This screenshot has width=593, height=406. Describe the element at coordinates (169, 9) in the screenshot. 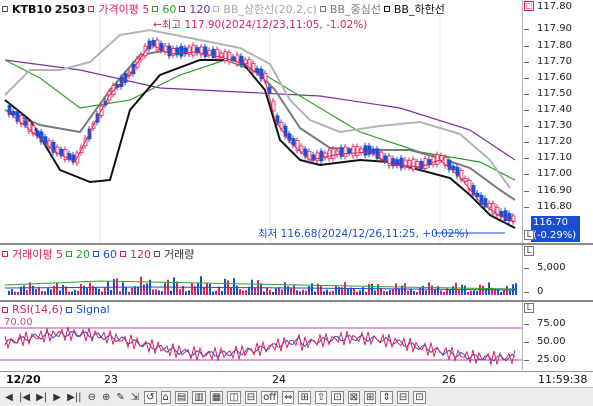

I see `legend-ma60: 60` at that location.